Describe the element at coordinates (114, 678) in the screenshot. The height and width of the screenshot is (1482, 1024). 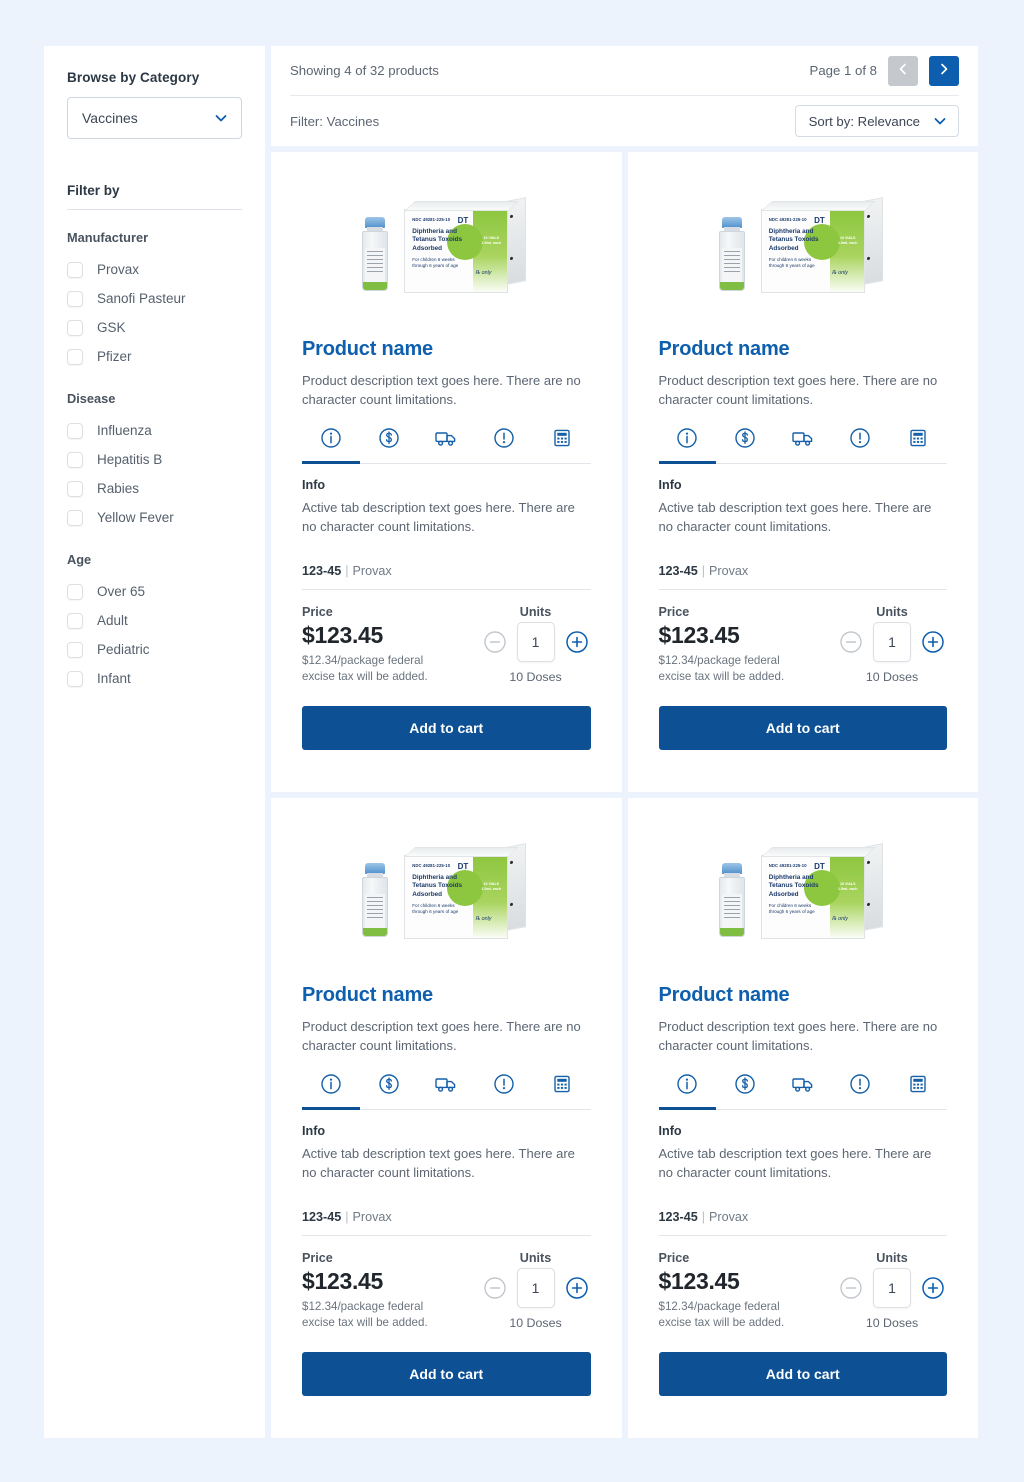
I see `option-label: Infant` at that location.